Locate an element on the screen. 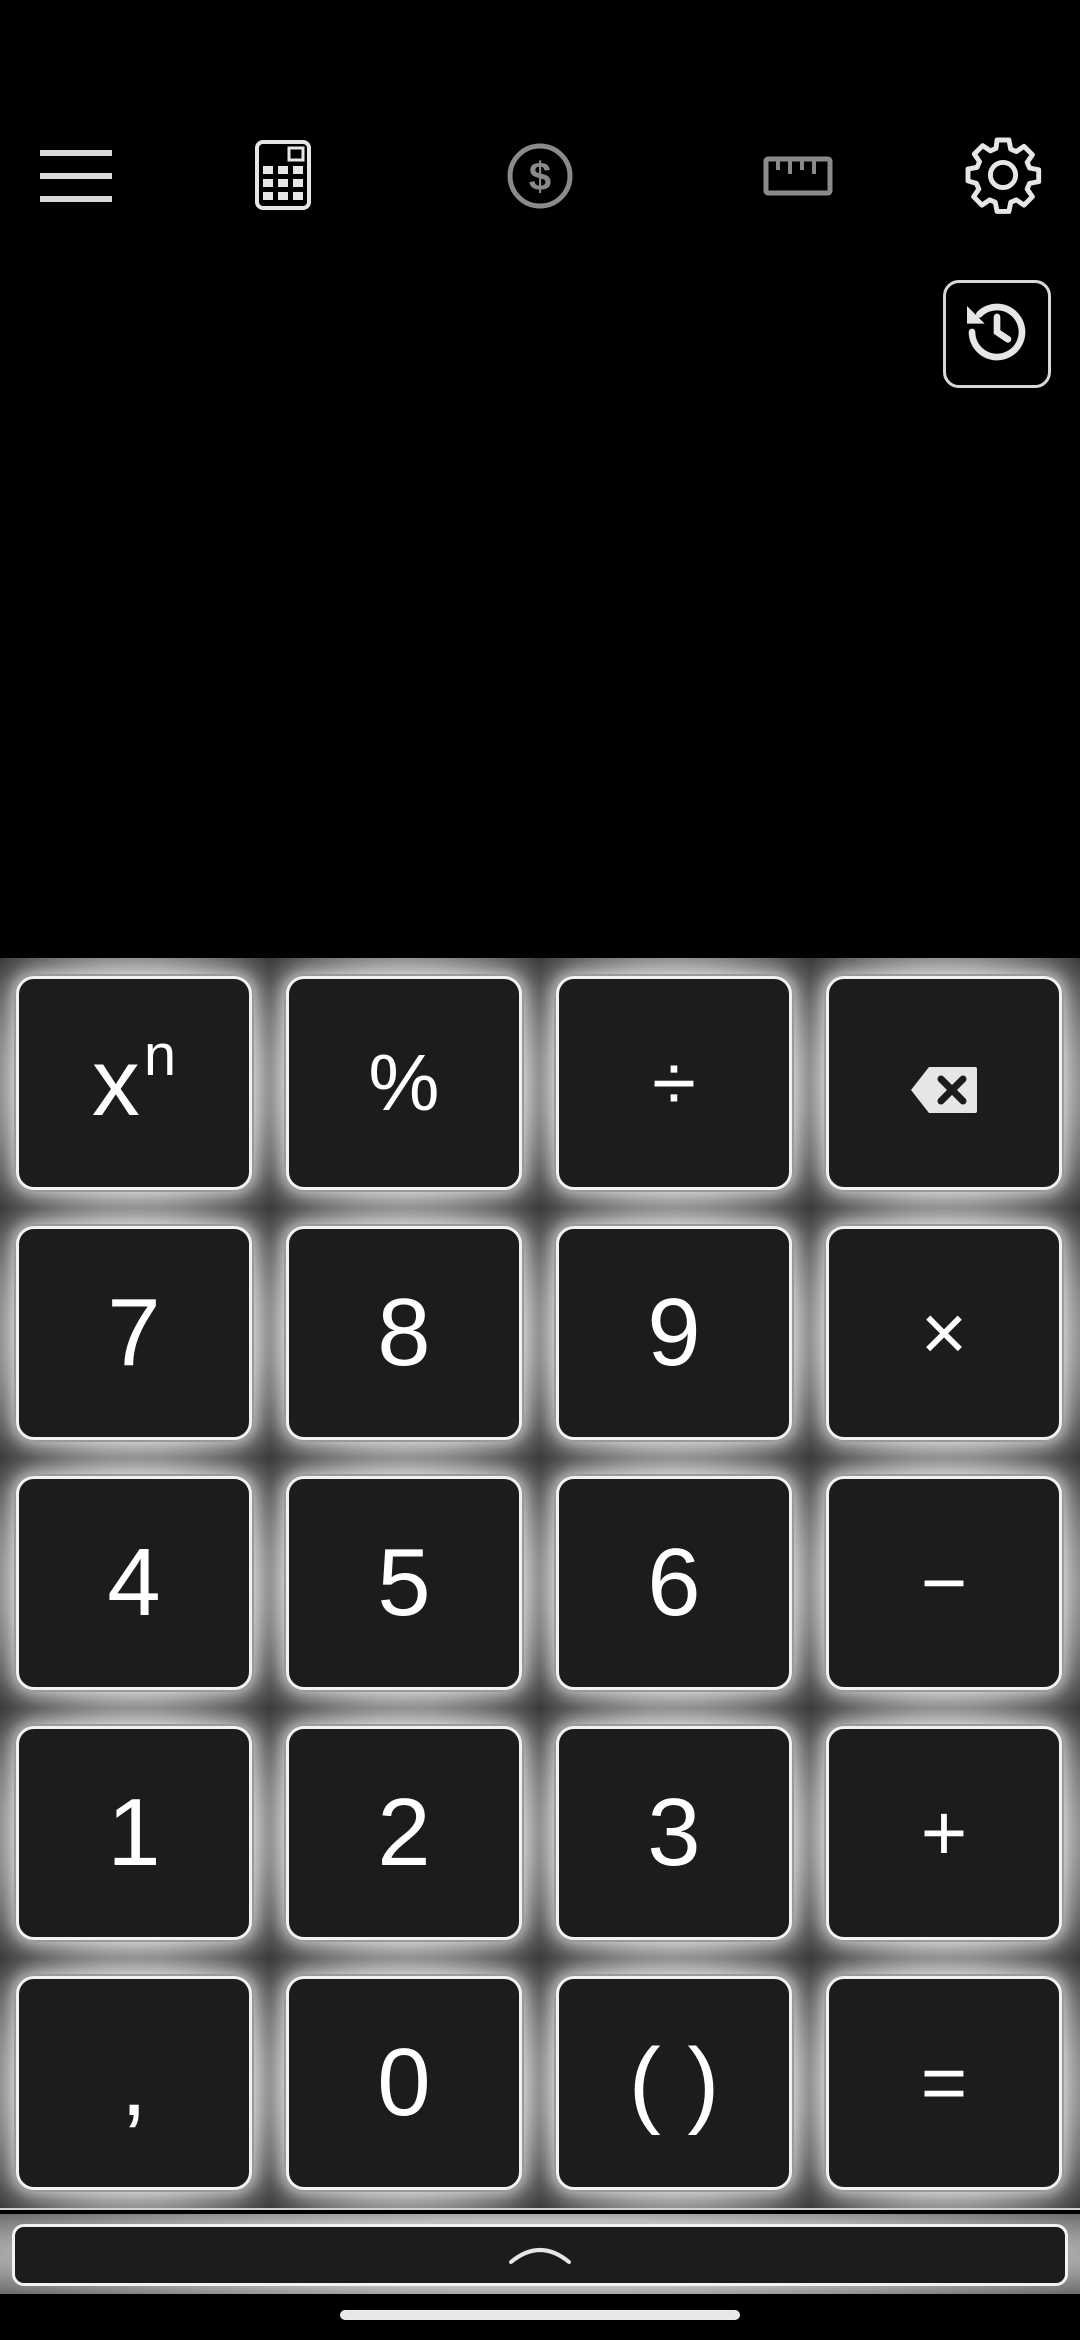 This screenshot has width=1080, height=2340. history-icon is located at coordinates (997, 334).